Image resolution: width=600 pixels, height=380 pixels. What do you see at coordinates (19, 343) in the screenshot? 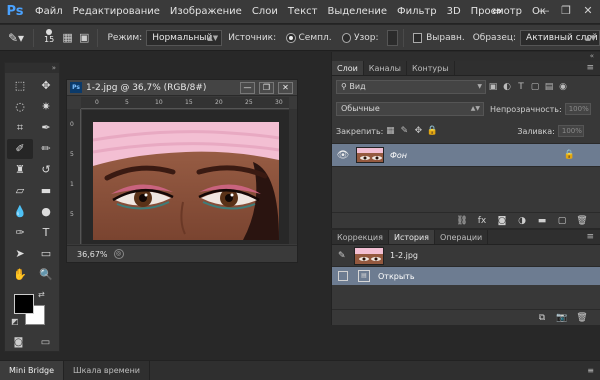
I see `quick-mask-icon: ◙` at bounding box center [19, 343].